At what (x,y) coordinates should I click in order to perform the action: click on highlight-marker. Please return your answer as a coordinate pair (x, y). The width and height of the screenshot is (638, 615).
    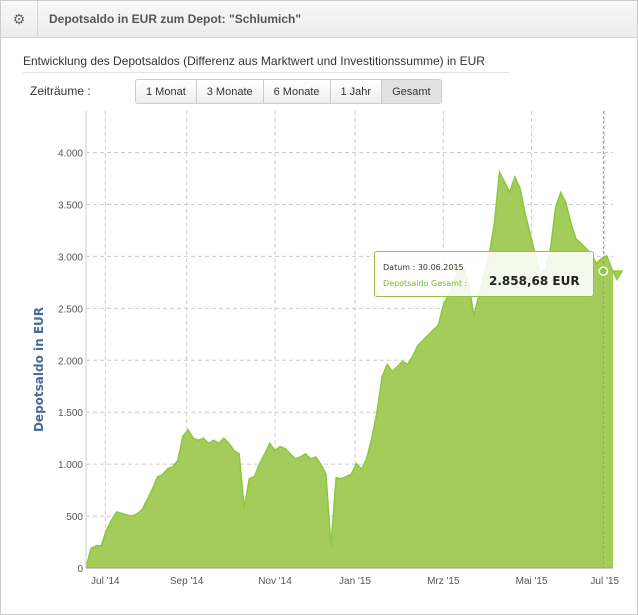
    Looking at the image, I should click on (603, 271).